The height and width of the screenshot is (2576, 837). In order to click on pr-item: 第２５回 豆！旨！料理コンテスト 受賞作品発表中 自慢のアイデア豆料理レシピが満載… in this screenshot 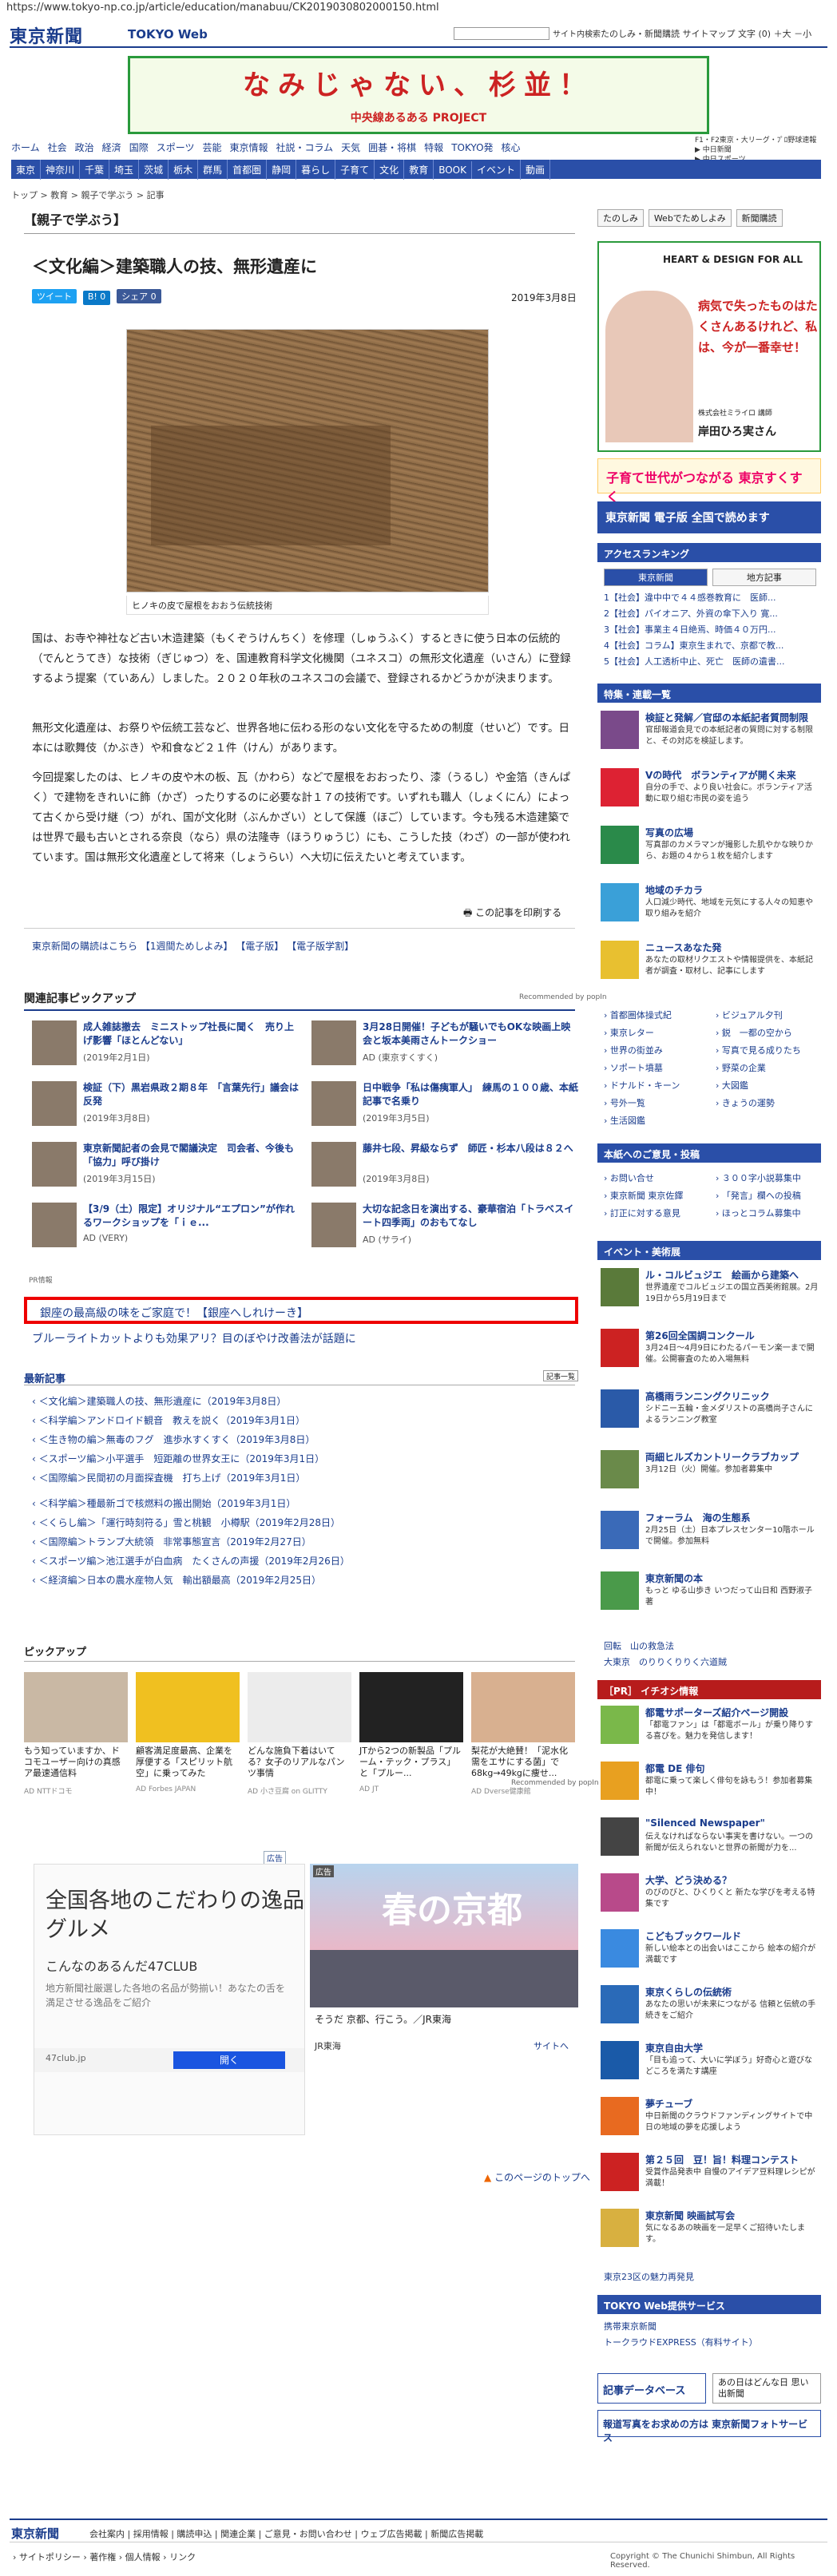, I will do `click(711, 2177)`.